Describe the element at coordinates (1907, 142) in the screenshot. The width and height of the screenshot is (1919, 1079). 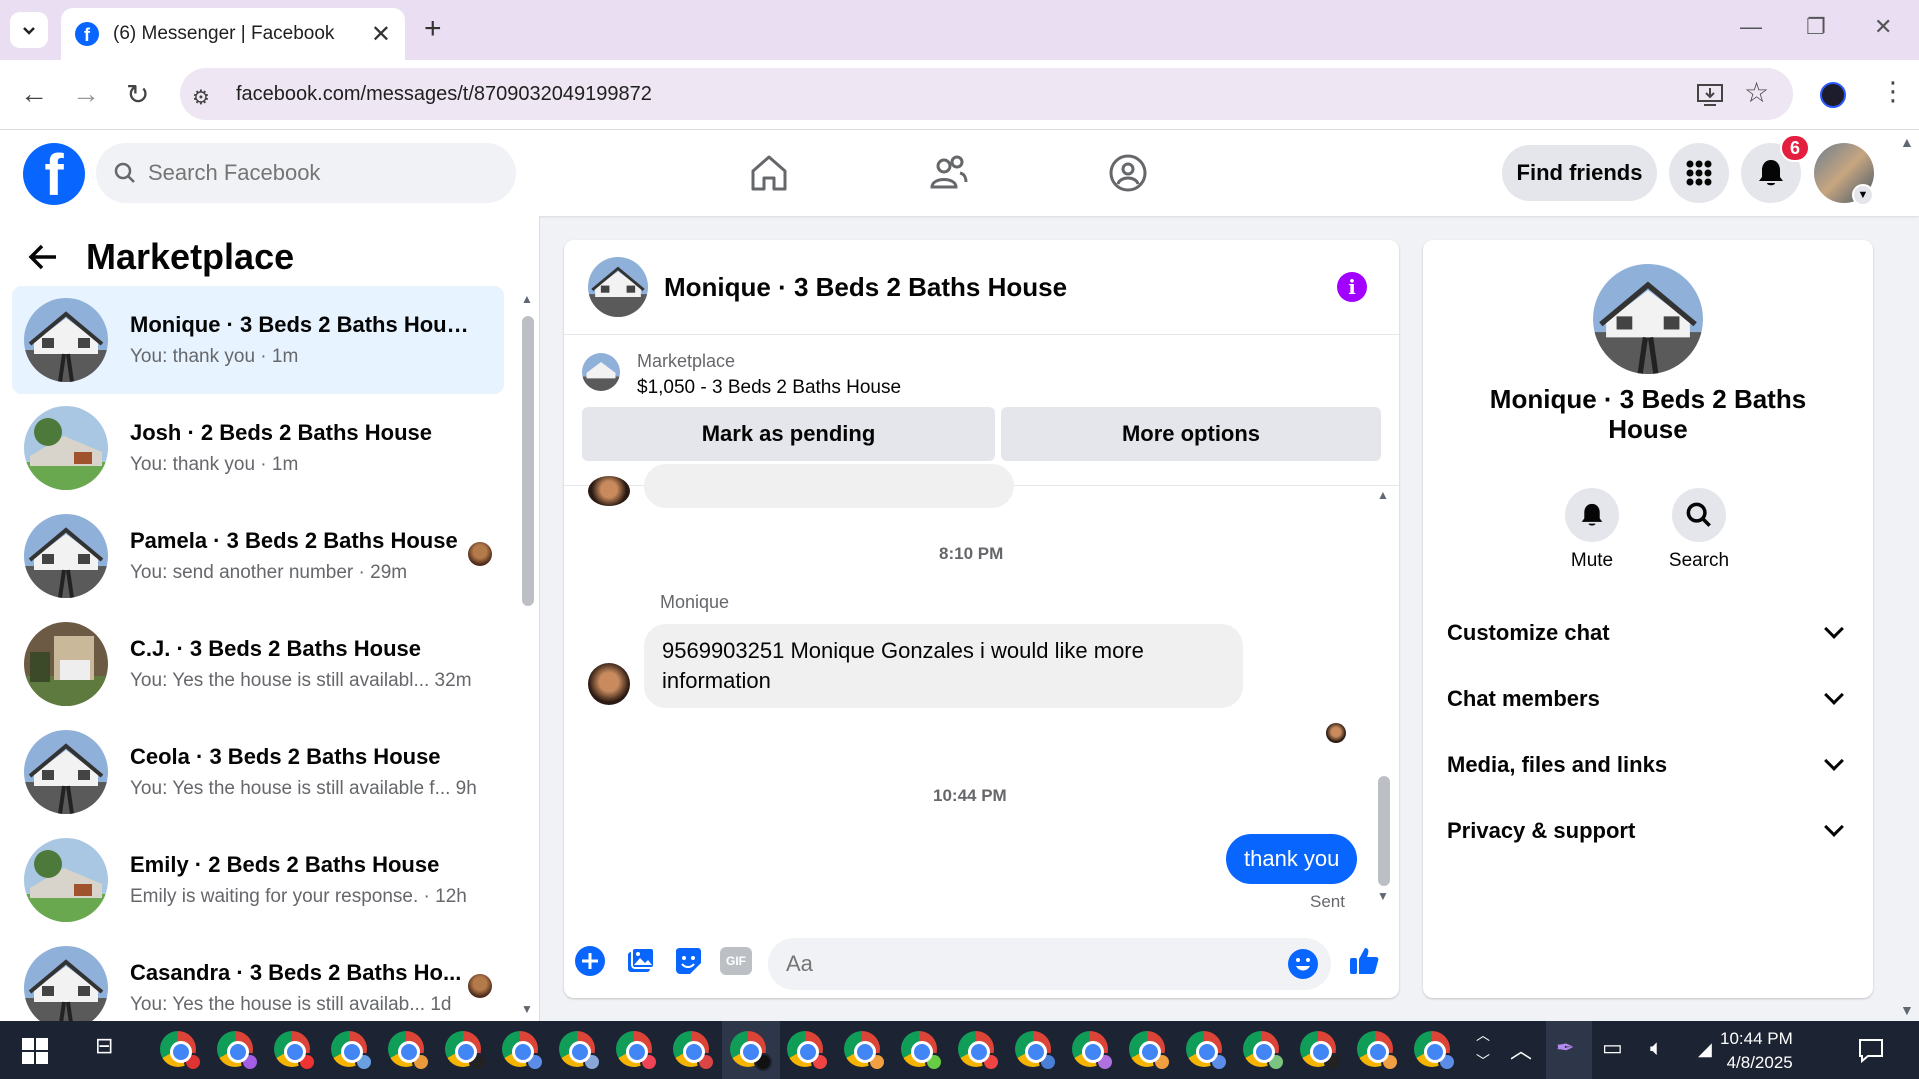
I see `page-scroll-up-icon: ▲` at that location.